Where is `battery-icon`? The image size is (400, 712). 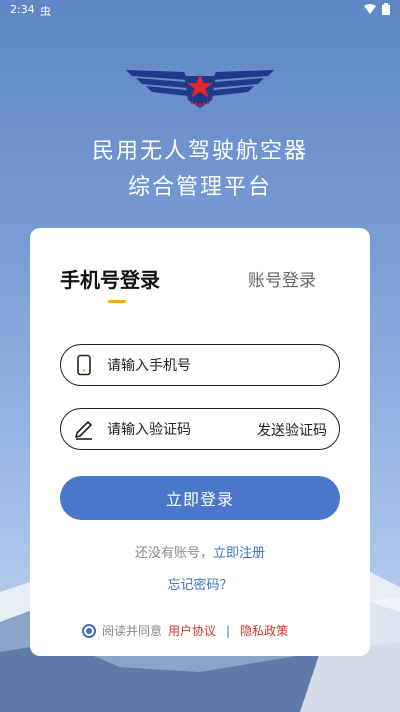 battery-icon is located at coordinates (386, 9).